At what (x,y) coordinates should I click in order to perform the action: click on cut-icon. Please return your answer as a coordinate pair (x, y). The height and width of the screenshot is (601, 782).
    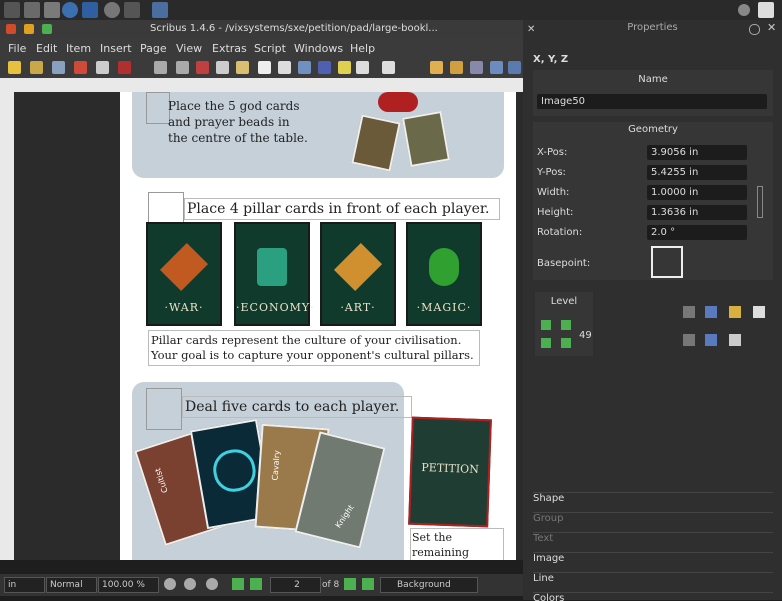
    Looking at the image, I should click on (202, 67).